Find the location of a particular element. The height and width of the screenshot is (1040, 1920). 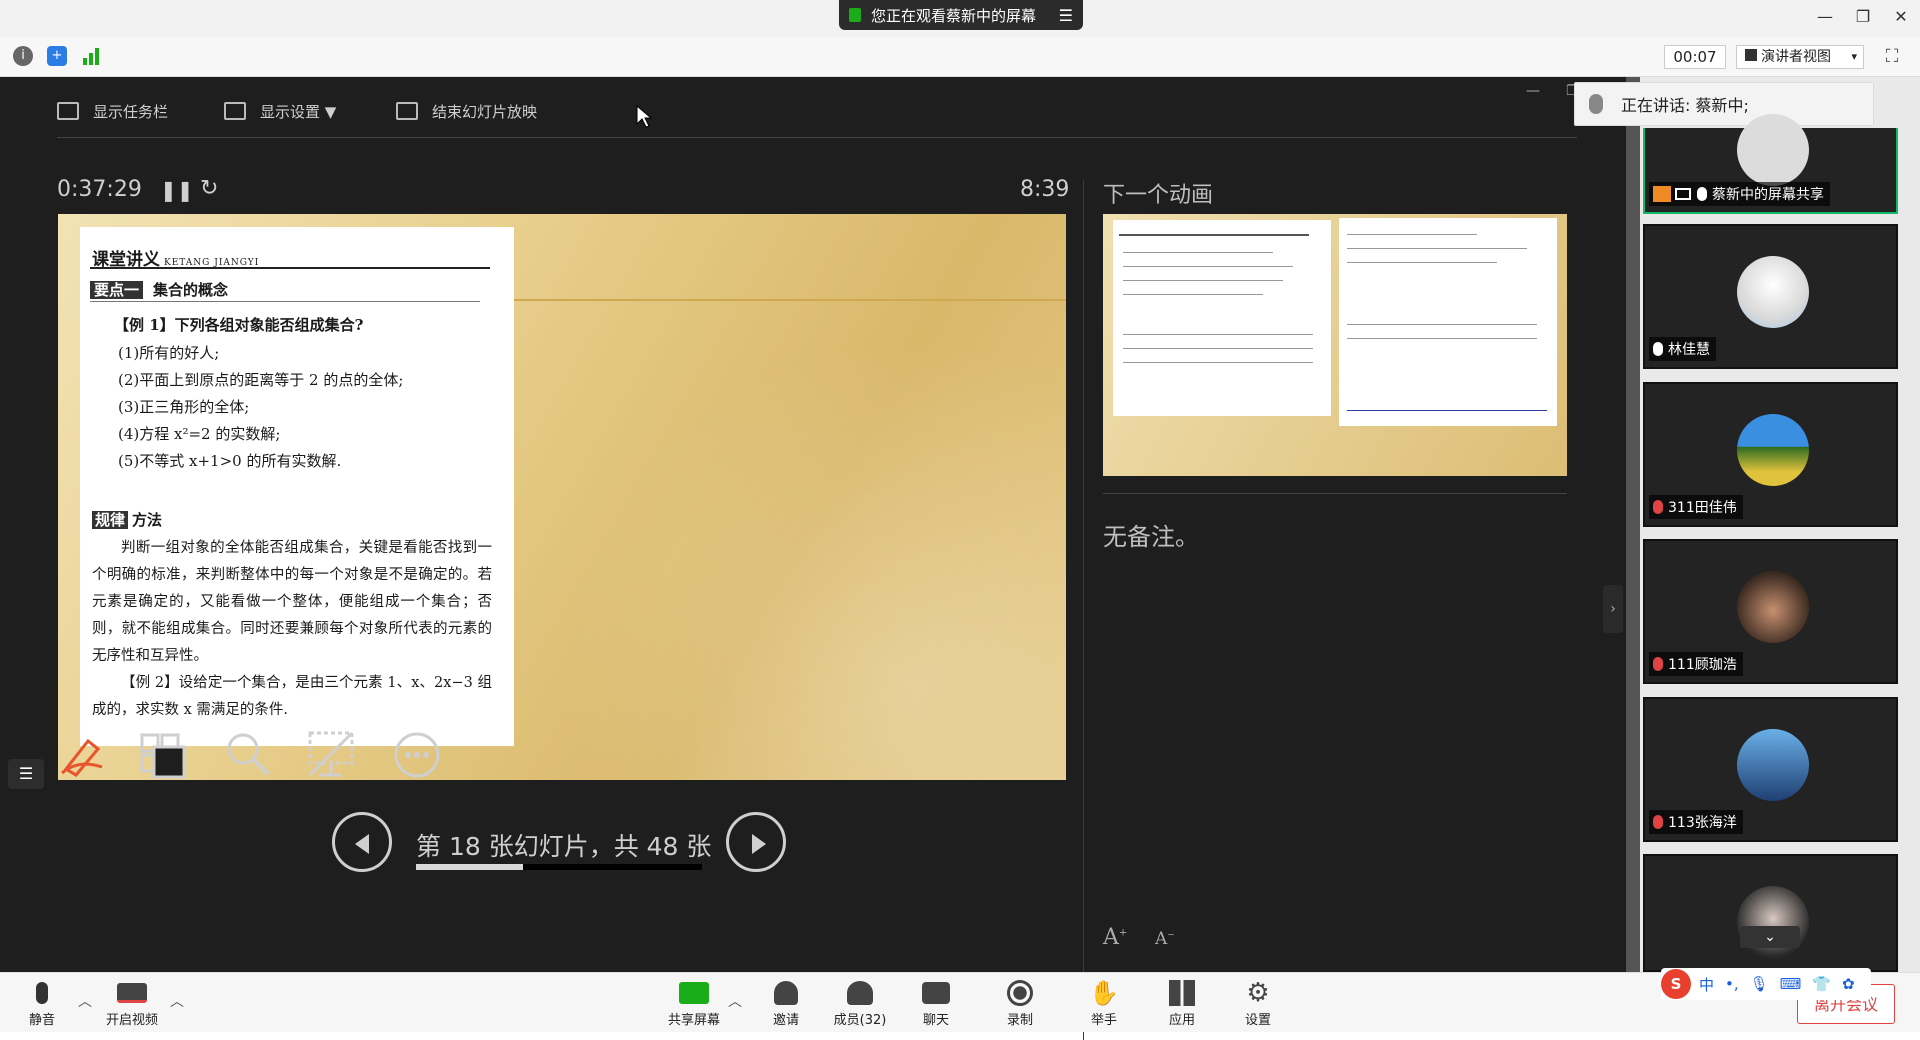

participant-name: 113张海洋 is located at coordinates (1702, 823).